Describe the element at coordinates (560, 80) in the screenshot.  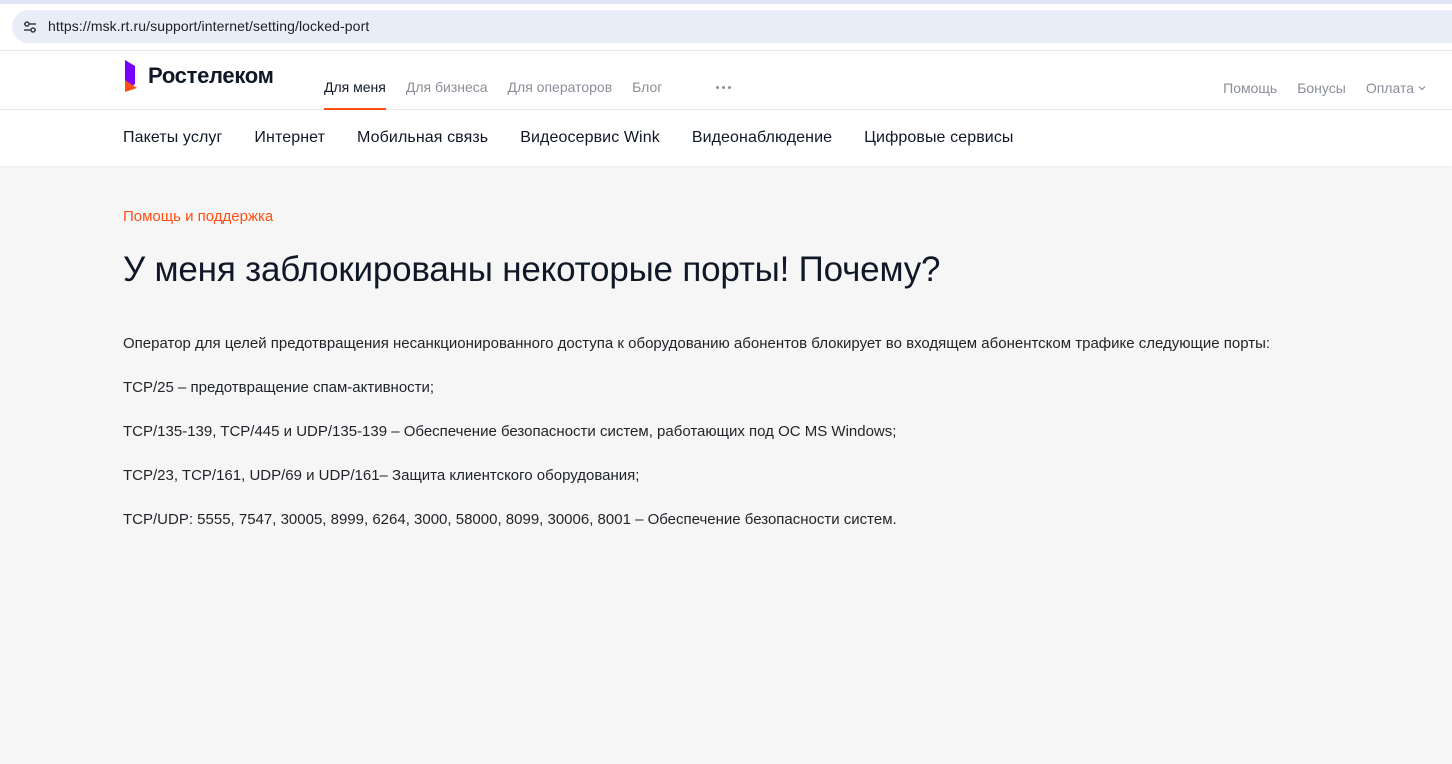
I see `main-nav-item-for-operators: Для операторов` at that location.